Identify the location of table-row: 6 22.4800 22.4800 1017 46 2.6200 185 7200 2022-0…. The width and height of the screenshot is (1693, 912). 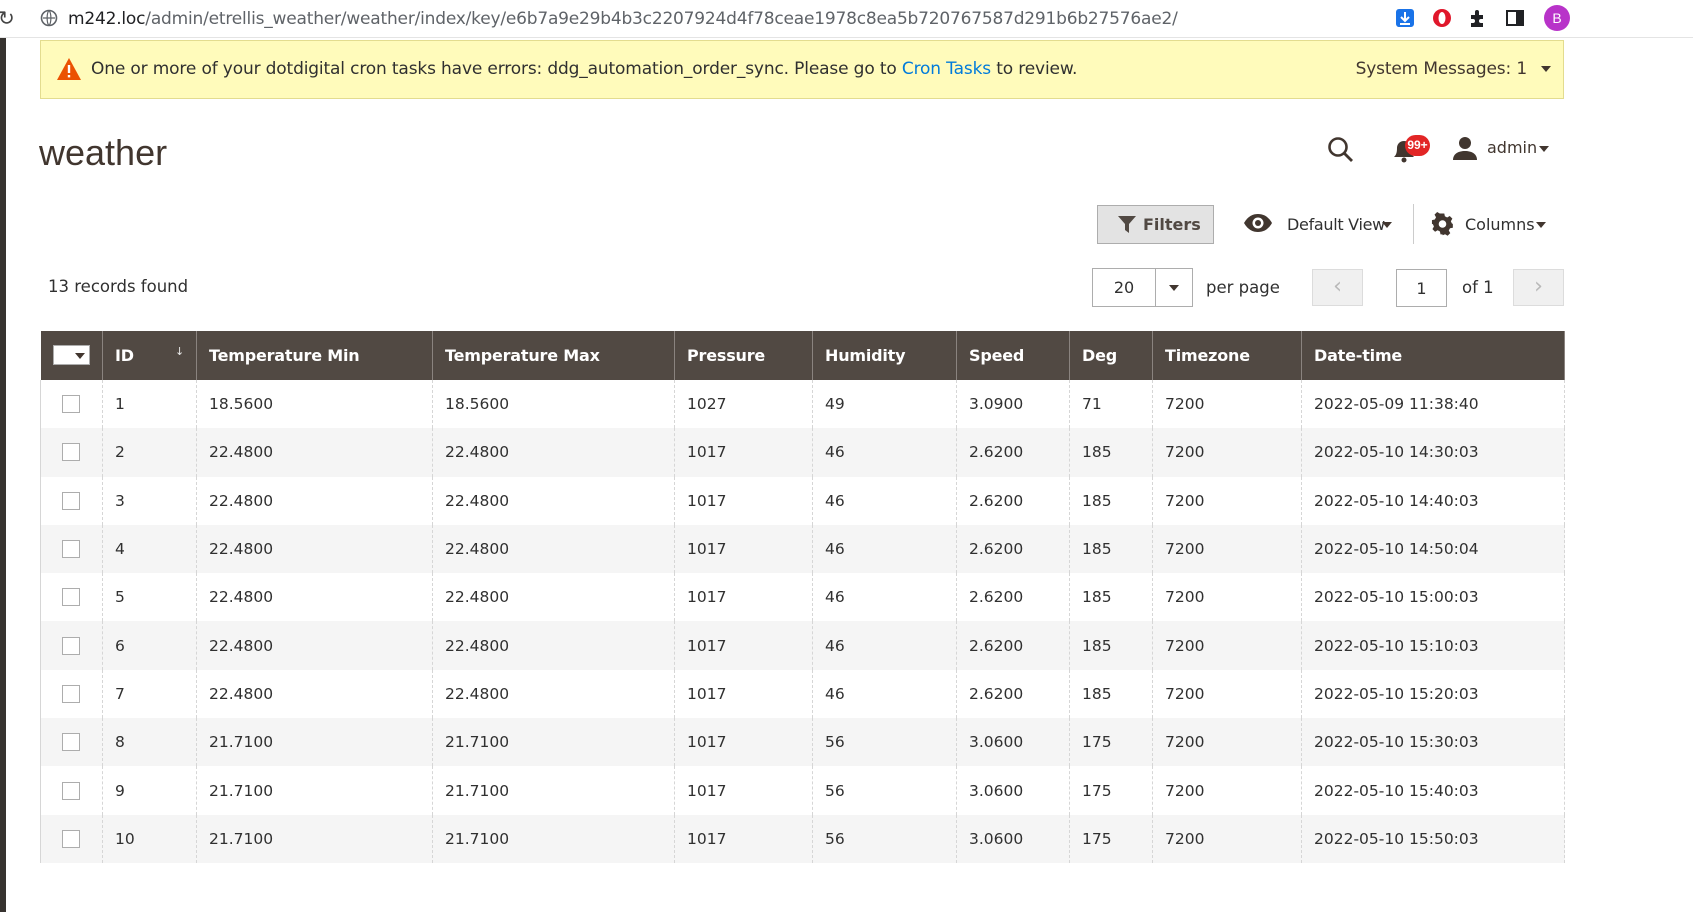
(802, 645).